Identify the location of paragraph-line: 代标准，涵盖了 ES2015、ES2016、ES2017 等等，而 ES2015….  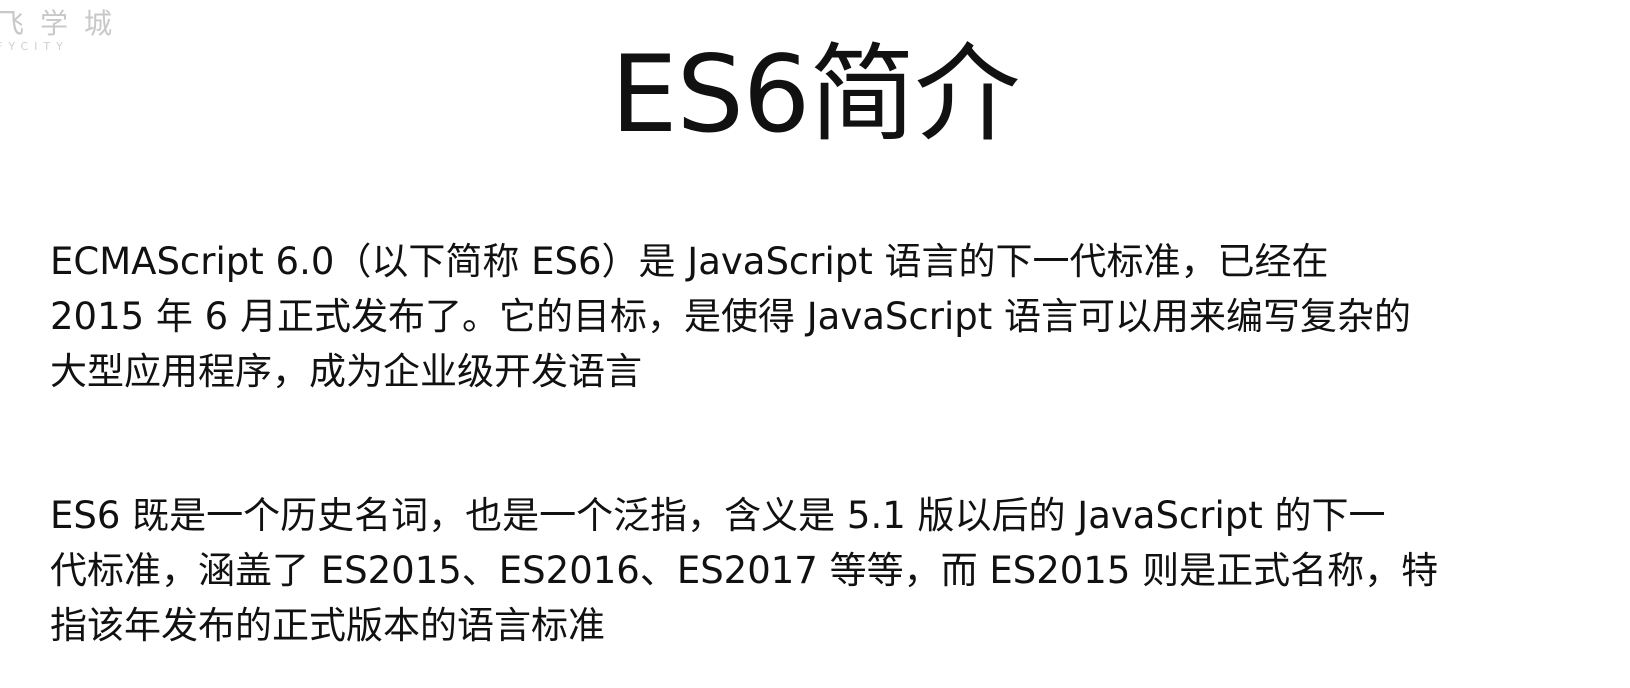
(744, 570).